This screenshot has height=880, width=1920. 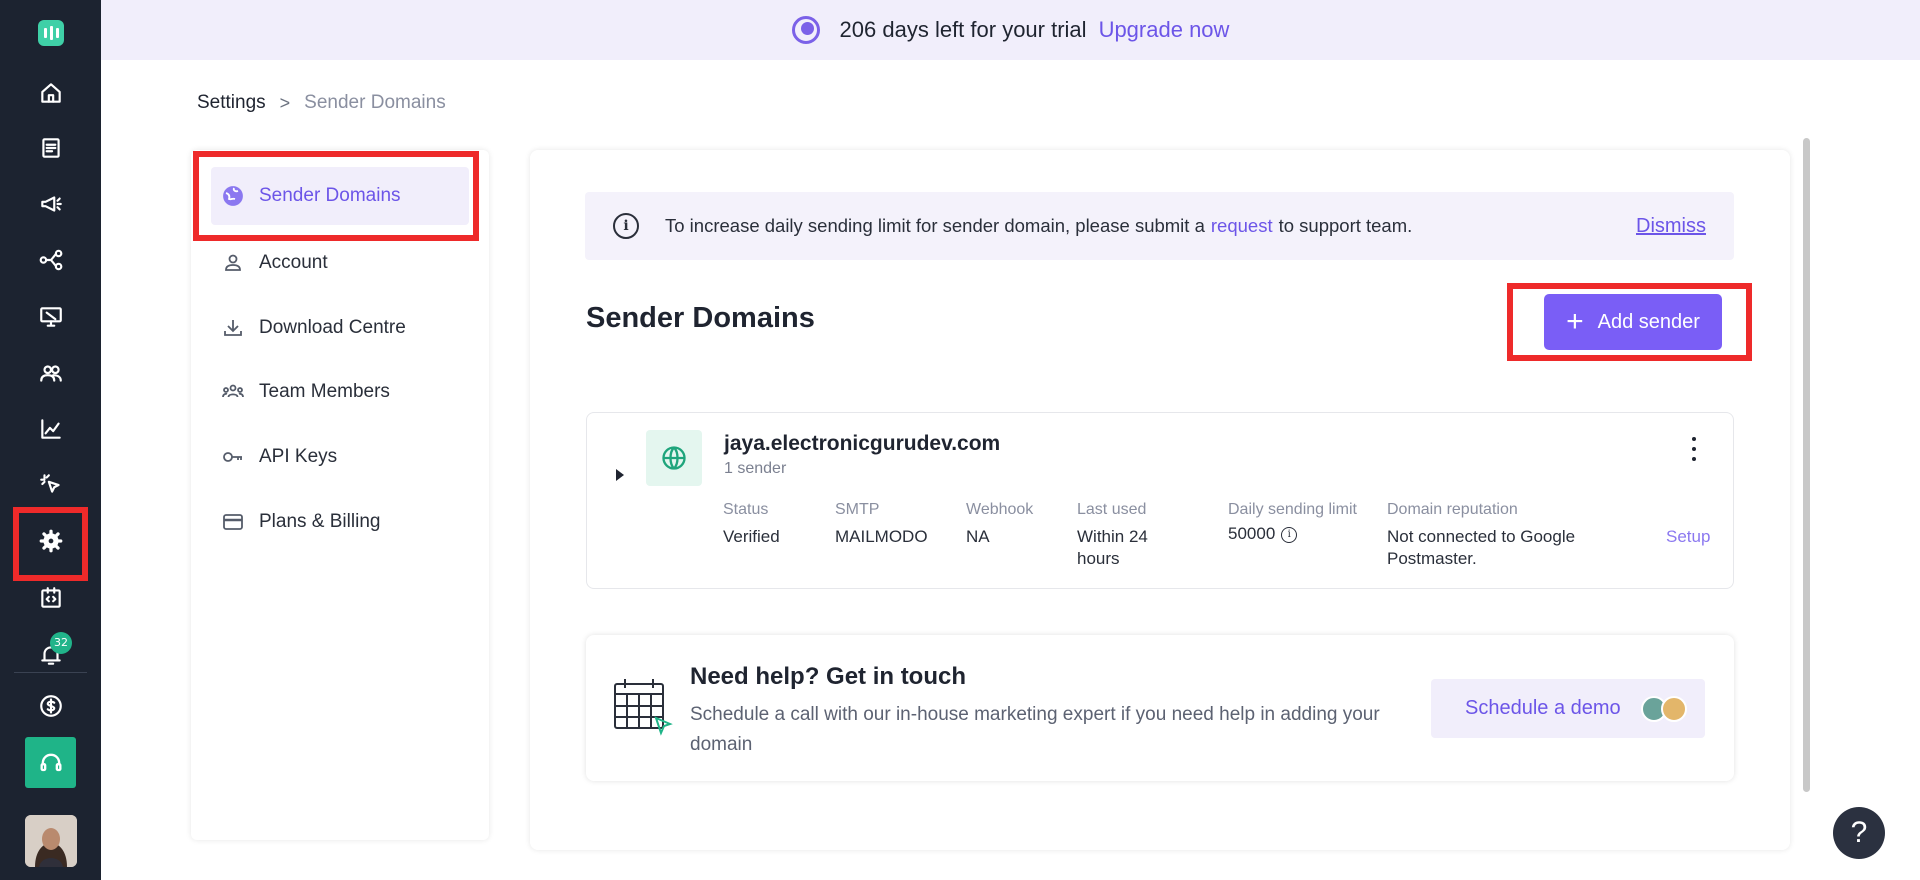 I want to click on column-value: Within 24 hours, so click(x=1112, y=547).